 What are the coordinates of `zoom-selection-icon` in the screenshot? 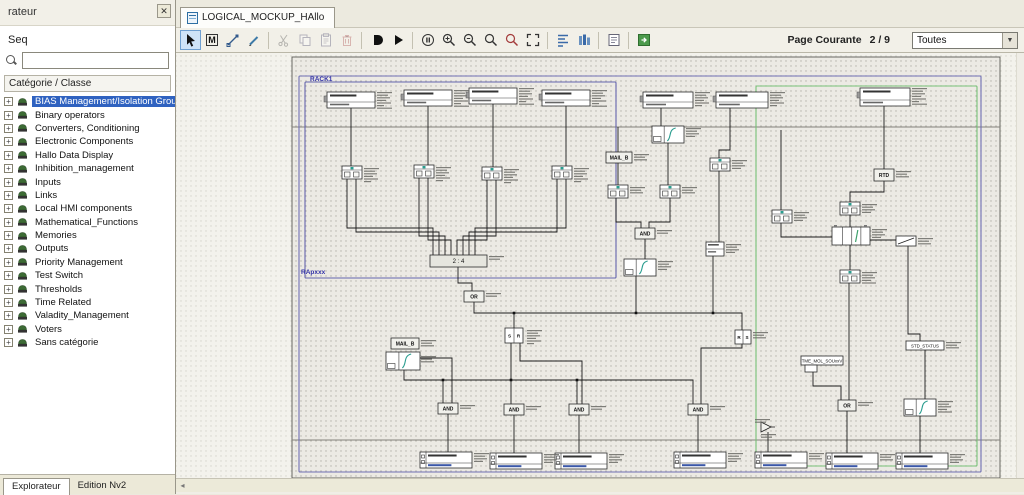 It's located at (511, 40).